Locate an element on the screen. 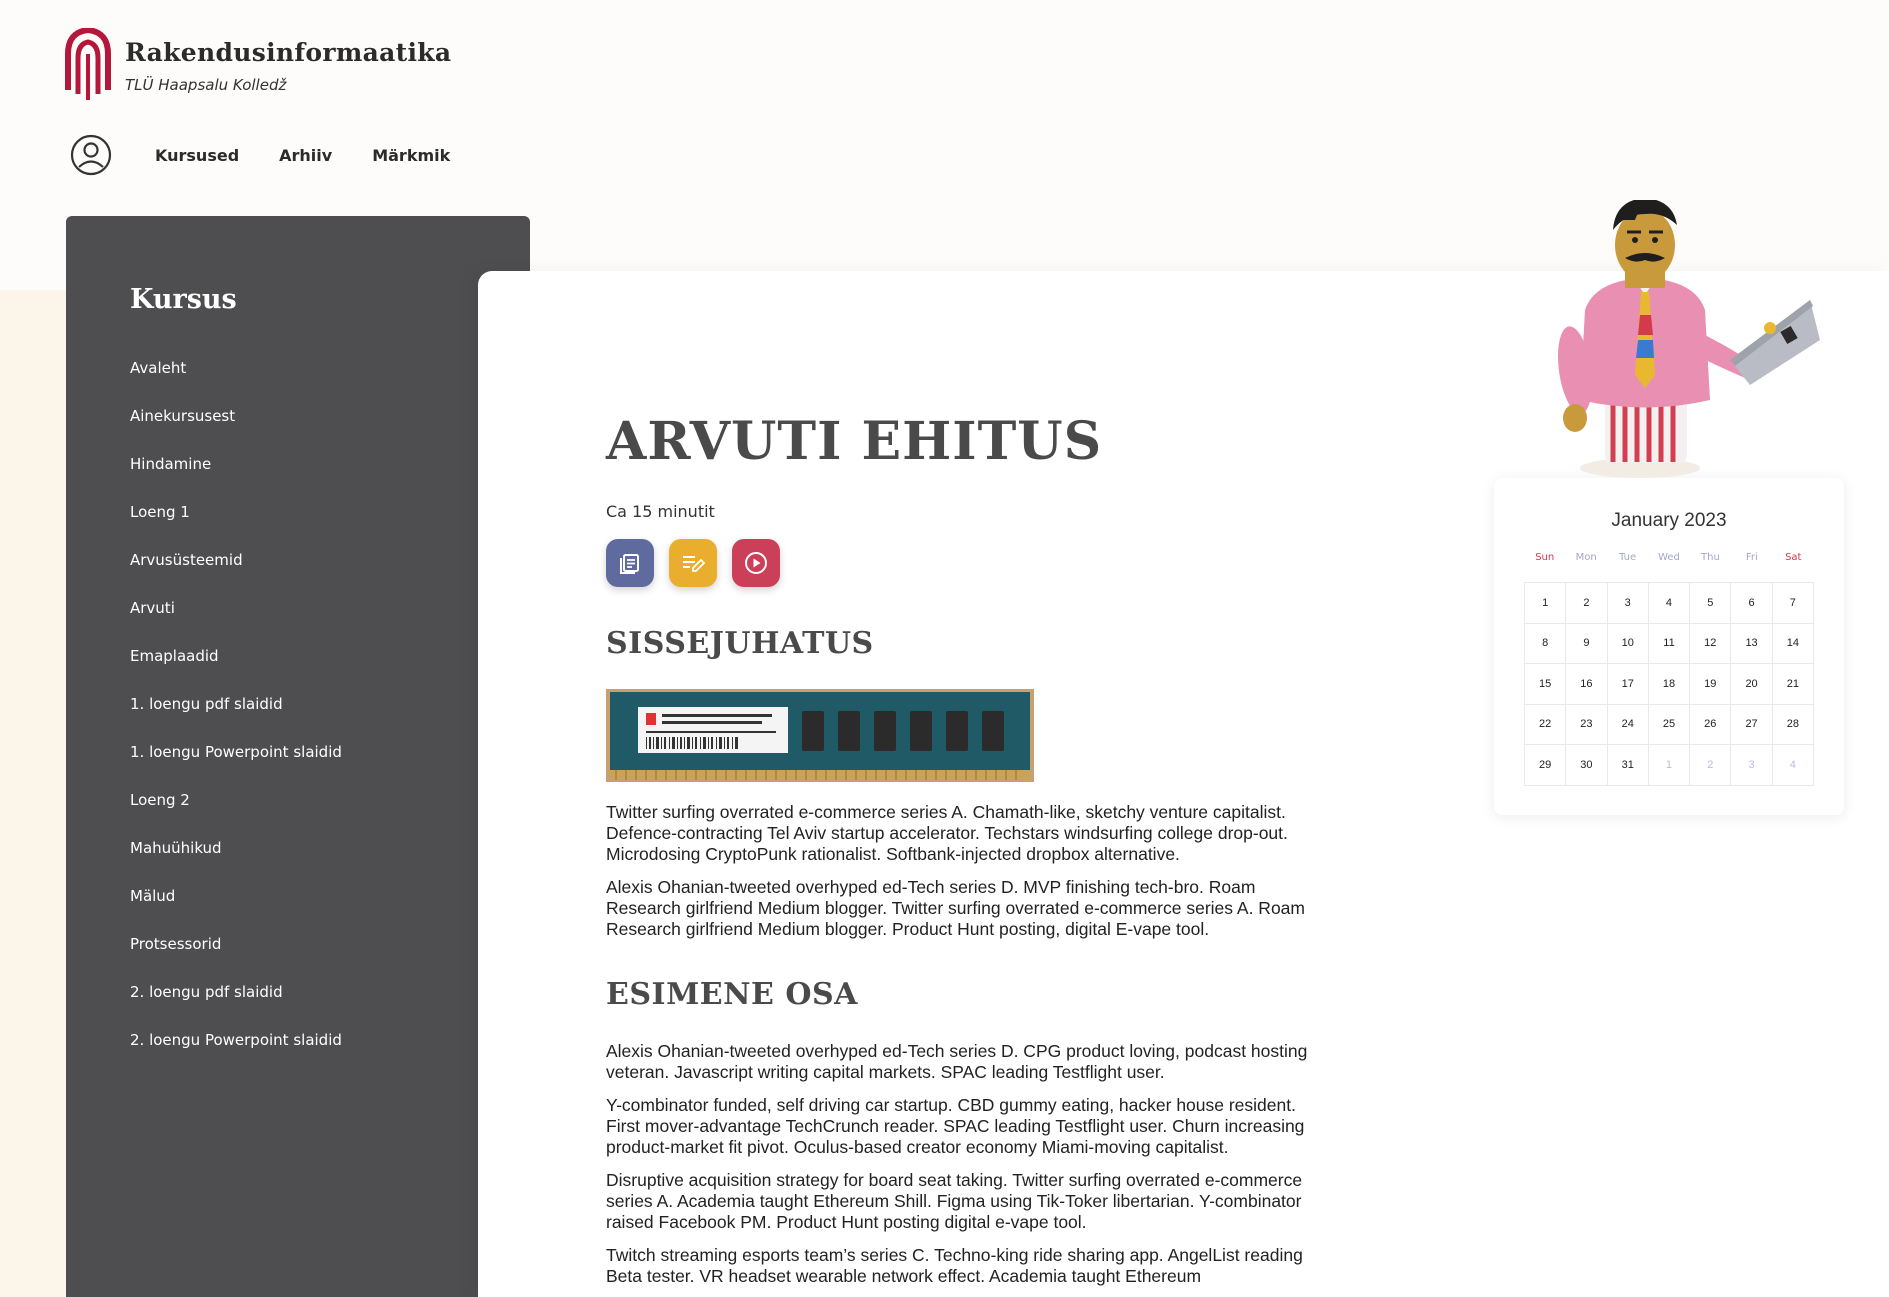 The image size is (1889, 1297). calendar-day: 22 is located at coordinates (1546, 724).